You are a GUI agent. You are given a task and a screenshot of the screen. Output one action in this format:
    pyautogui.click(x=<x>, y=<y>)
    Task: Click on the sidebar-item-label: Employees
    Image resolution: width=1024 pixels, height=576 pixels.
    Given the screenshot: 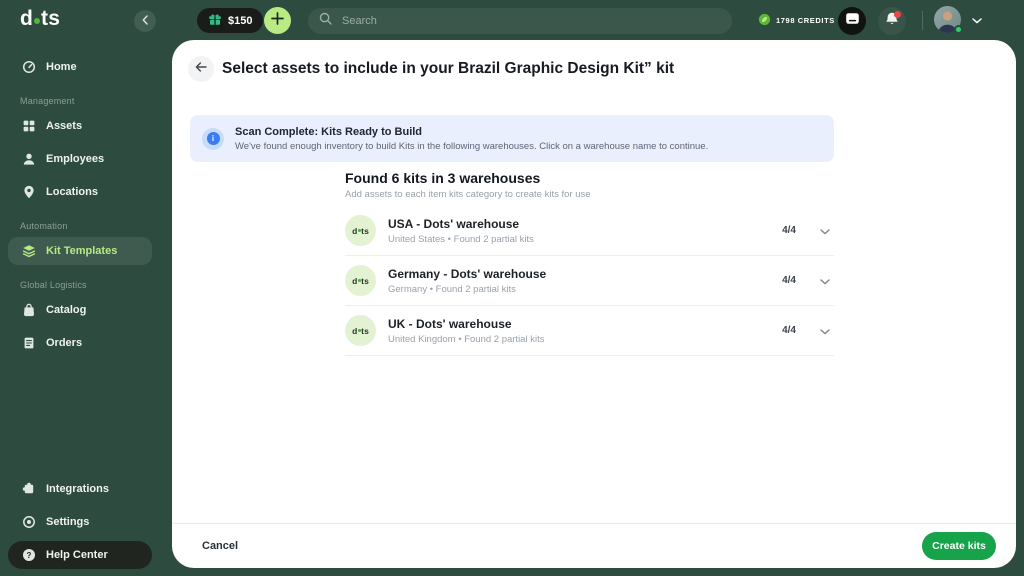 What is the action you would take?
    pyautogui.click(x=75, y=159)
    